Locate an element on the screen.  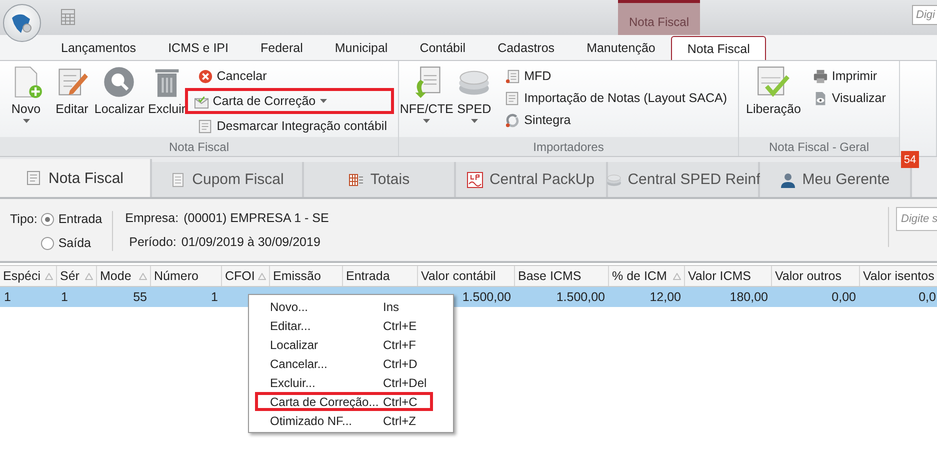
group-title: Nota Fiscal is located at coordinates (199, 146).